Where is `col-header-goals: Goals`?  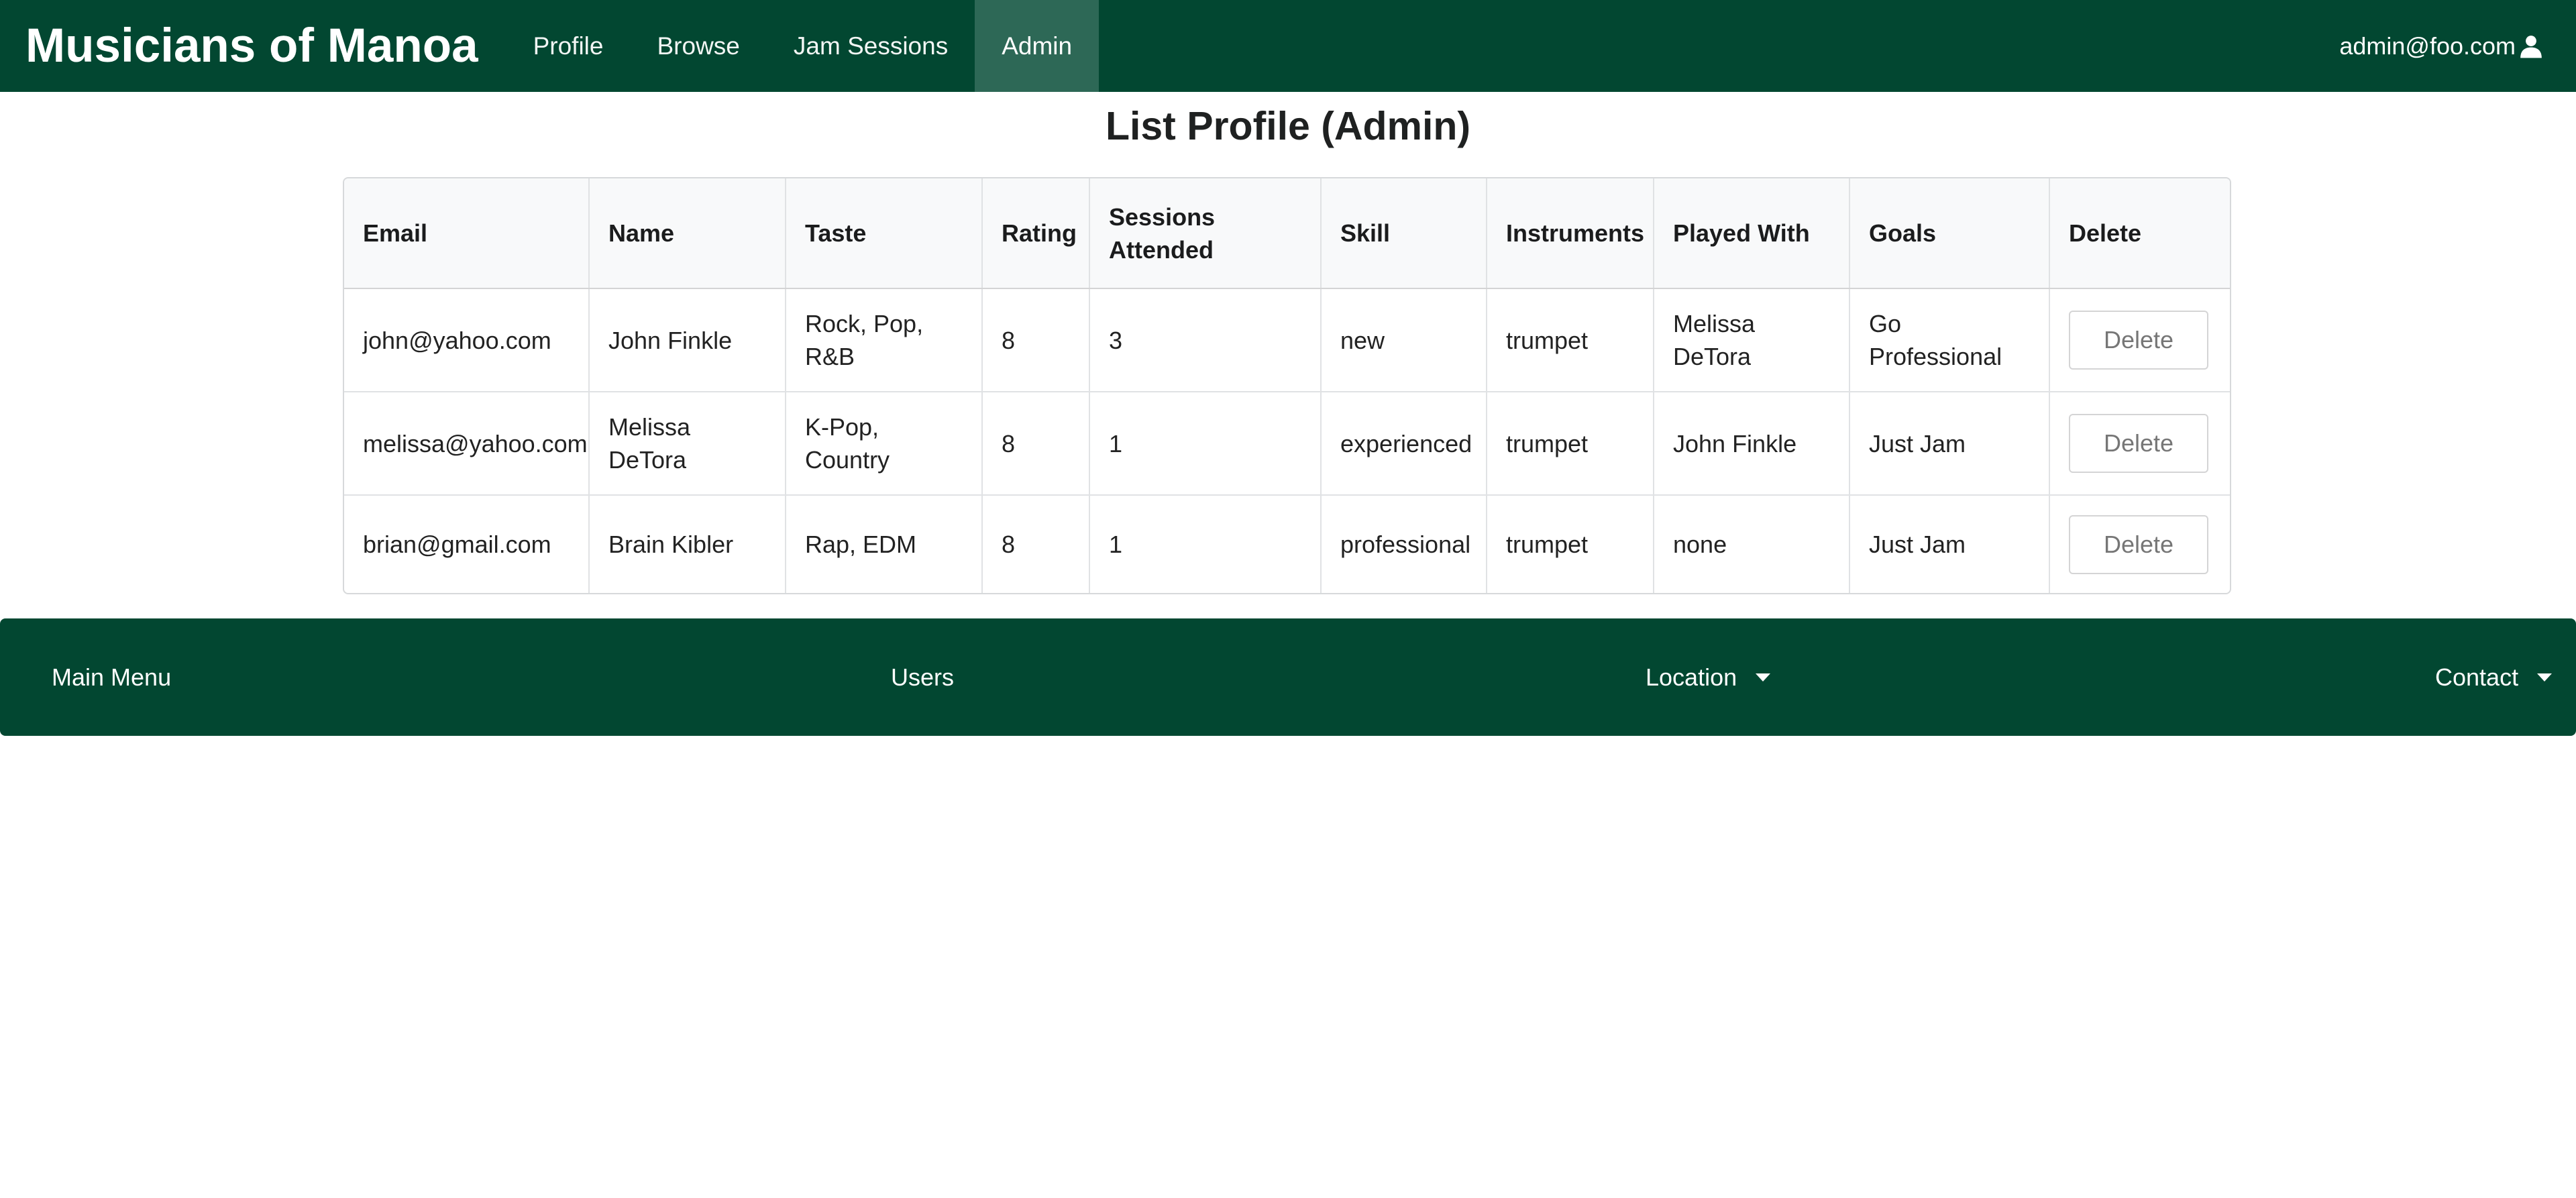
col-header-goals: Goals is located at coordinates (1949, 233).